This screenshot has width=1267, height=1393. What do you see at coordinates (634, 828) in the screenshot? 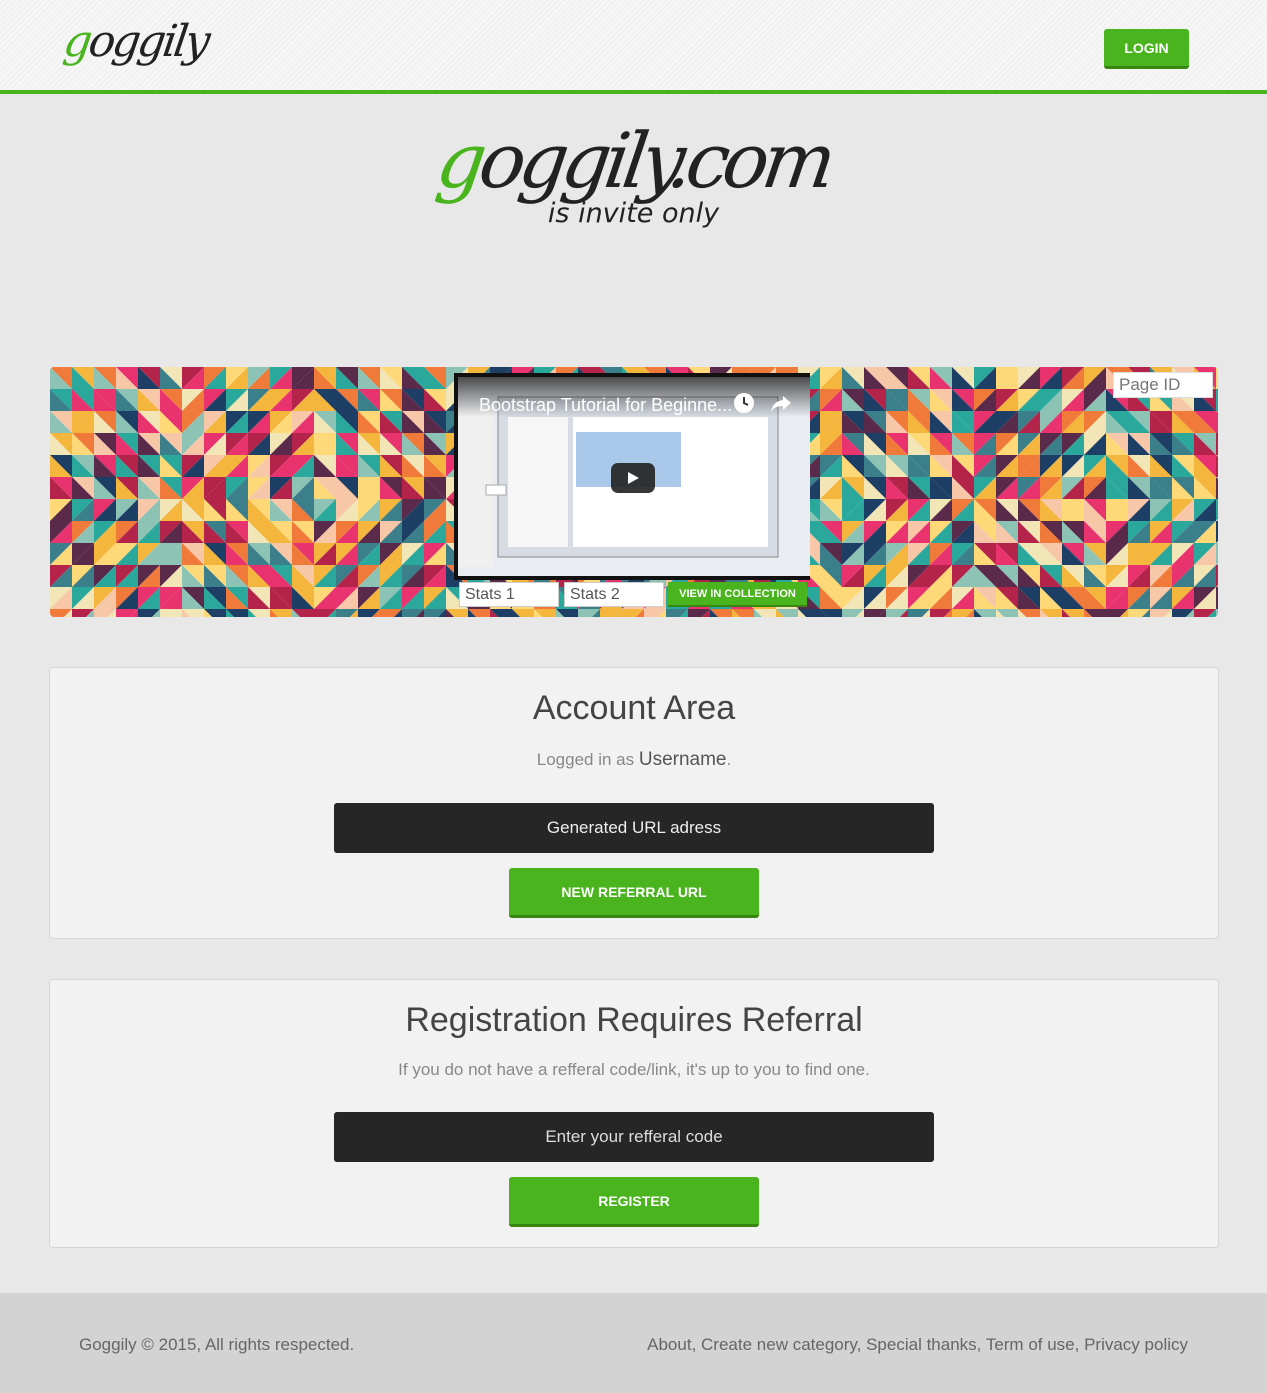
I see `generated-url-field: Generated URL adress` at bounding box center [634, 828].